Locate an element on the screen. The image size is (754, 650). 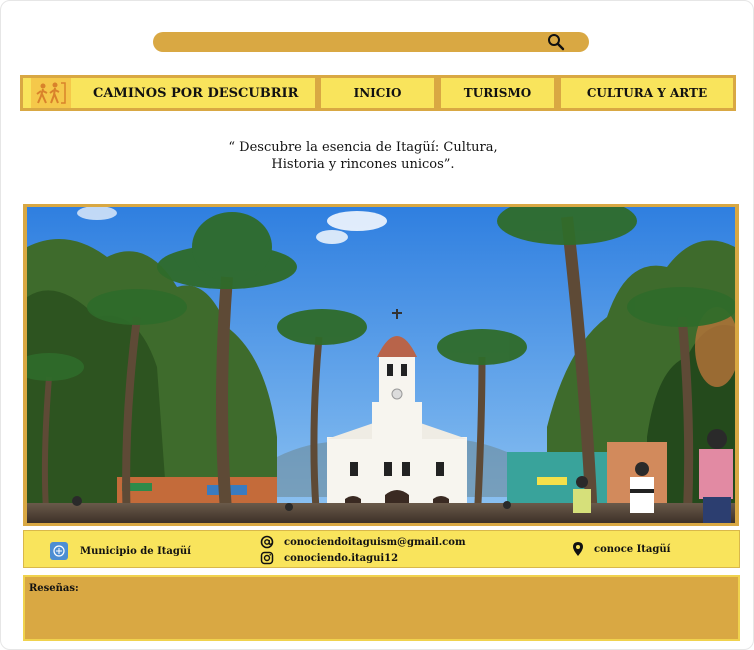
instagram-text: conociendo.itagui12 is located at coordinates (341, 558).